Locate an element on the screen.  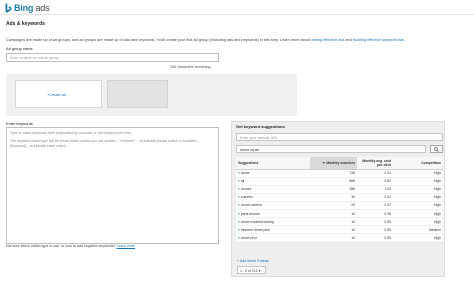
page-title: Ads & keywords is located at coordinates (25, 24).